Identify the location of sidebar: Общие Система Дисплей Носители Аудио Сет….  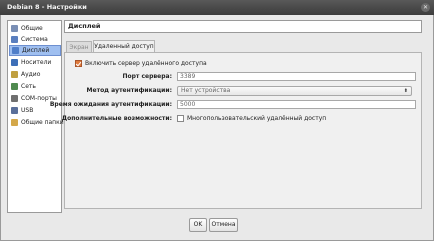
(35, 116).